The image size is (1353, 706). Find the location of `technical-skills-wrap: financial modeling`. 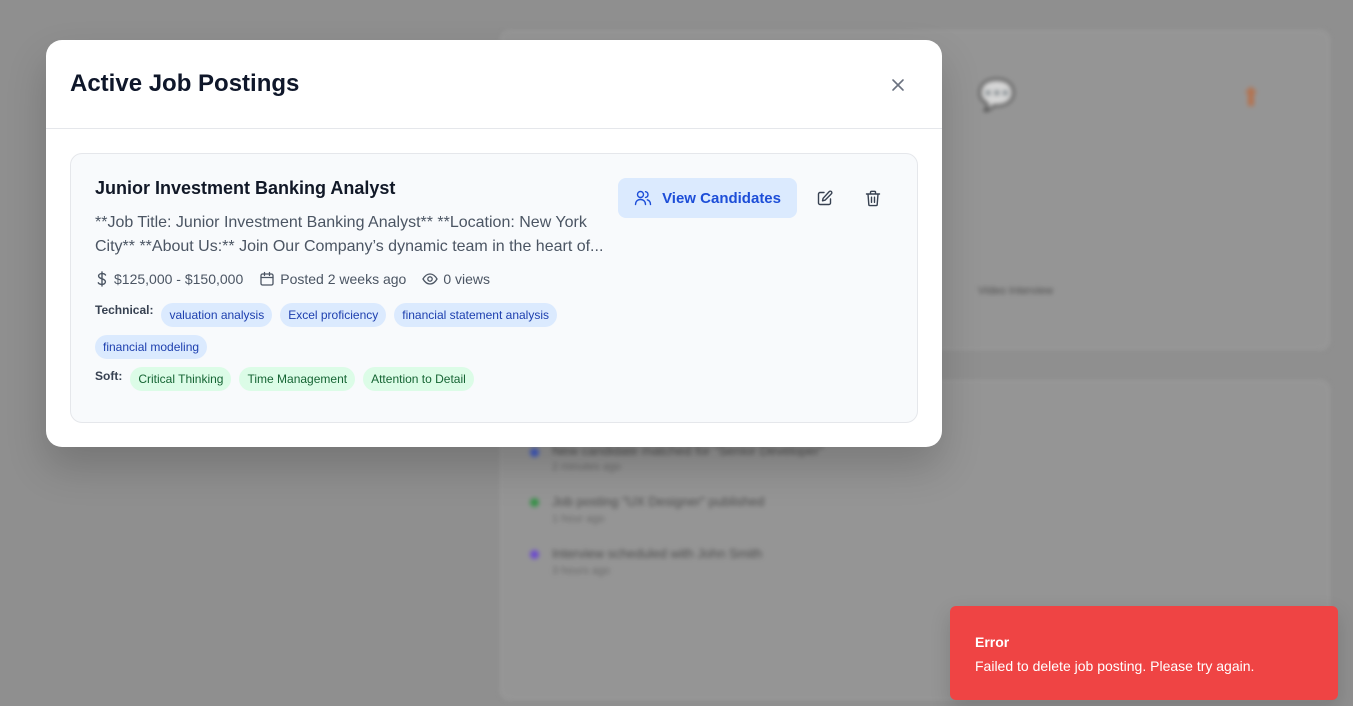

technical-skills-wrap: financial modeling is located at coordinates (351, 347).